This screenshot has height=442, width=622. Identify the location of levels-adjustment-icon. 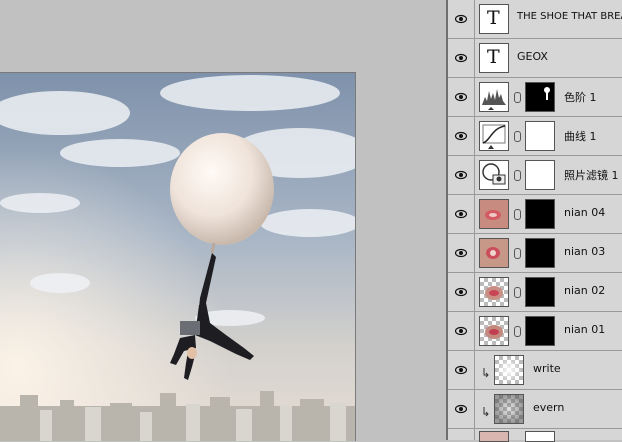
(494, 97).